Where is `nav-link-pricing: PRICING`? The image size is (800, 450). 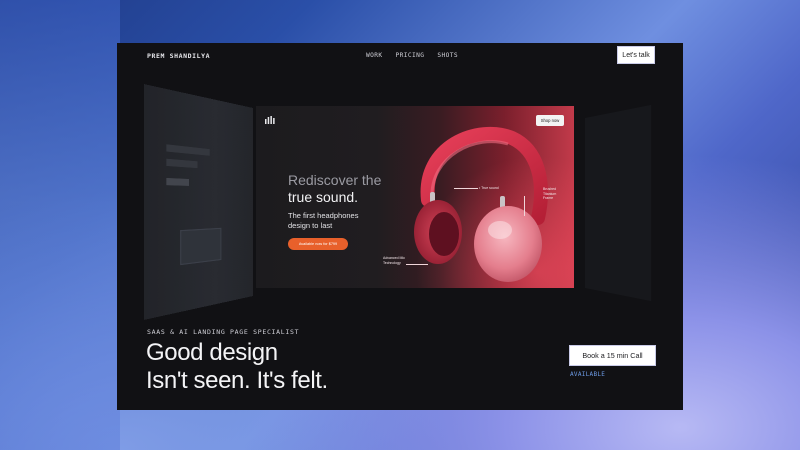 nav-link-pricing: PRICING is located at coordinates (410, 55).